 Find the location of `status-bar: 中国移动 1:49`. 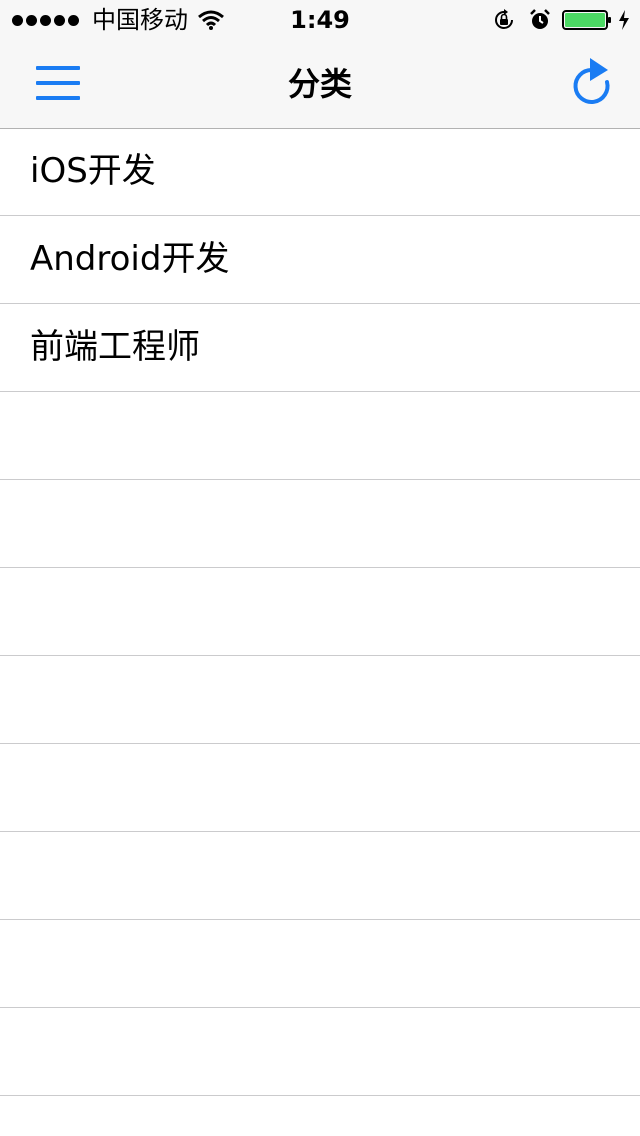

status-bar: 中国移动 1:49 is located at coordinates (320, 20).